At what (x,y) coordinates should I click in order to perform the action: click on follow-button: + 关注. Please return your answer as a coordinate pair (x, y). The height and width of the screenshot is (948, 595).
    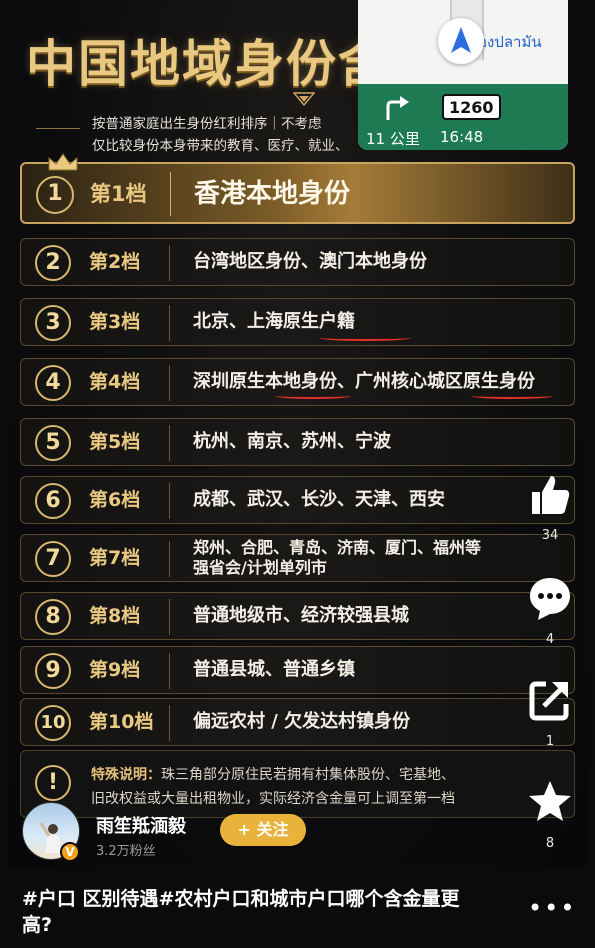
    Looking at the image, I should click on (263, 830).